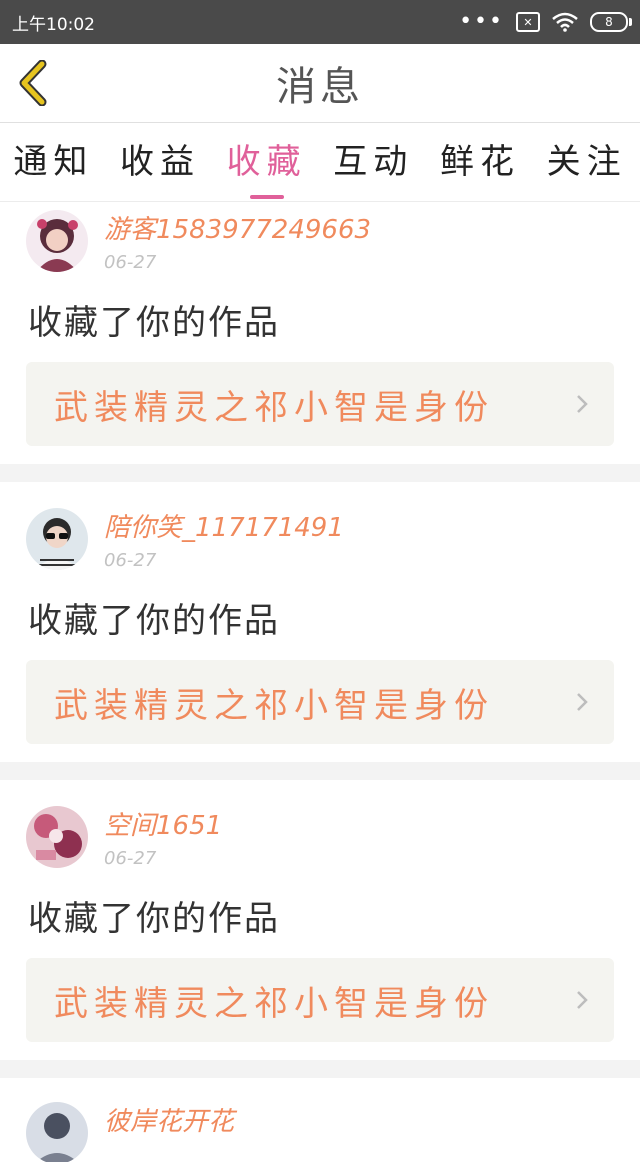  Describe the element at coordinates (53, 24) in the screenshot. I see `status-time: 上午10:02` at that location.